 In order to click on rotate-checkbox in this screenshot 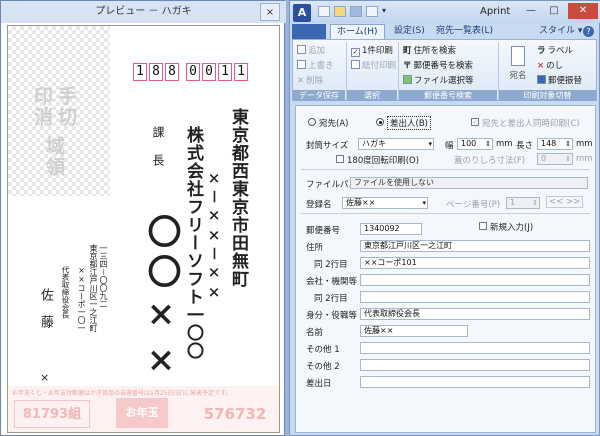, I will do `click(340, 159)`.